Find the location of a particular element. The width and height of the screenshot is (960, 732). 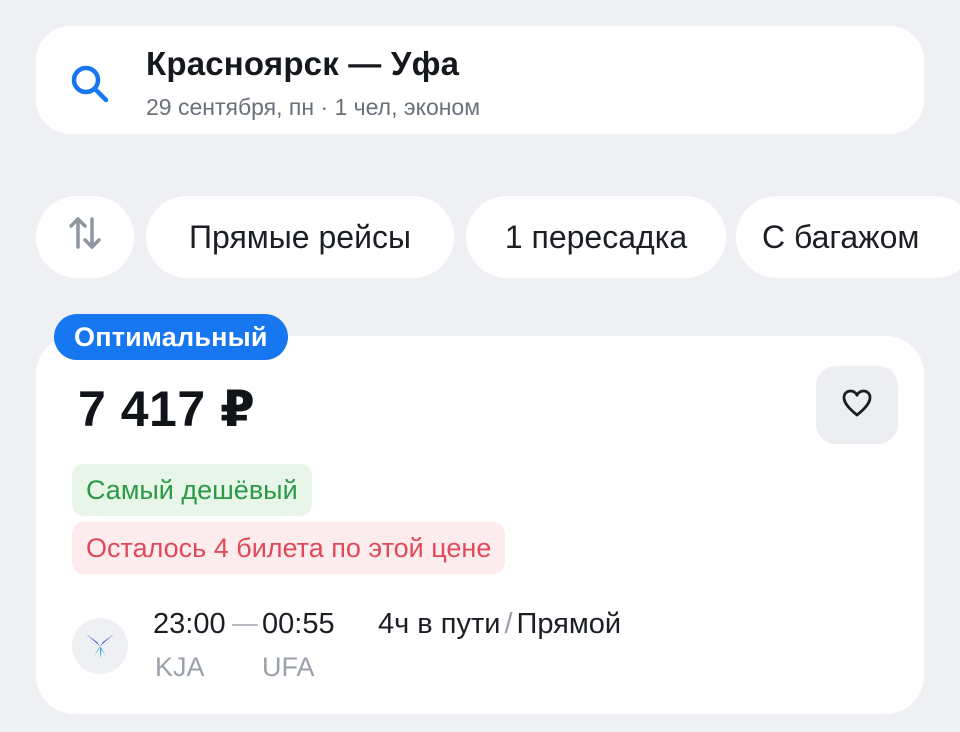

filter-one-transfer: 1 пересадка is located at coordinates (596, 237).